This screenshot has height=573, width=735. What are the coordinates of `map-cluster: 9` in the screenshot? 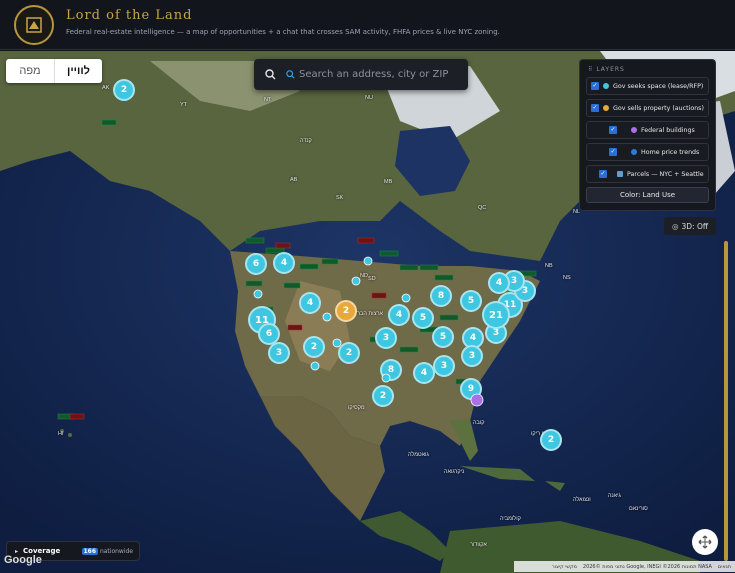 It's located at (471, 389).